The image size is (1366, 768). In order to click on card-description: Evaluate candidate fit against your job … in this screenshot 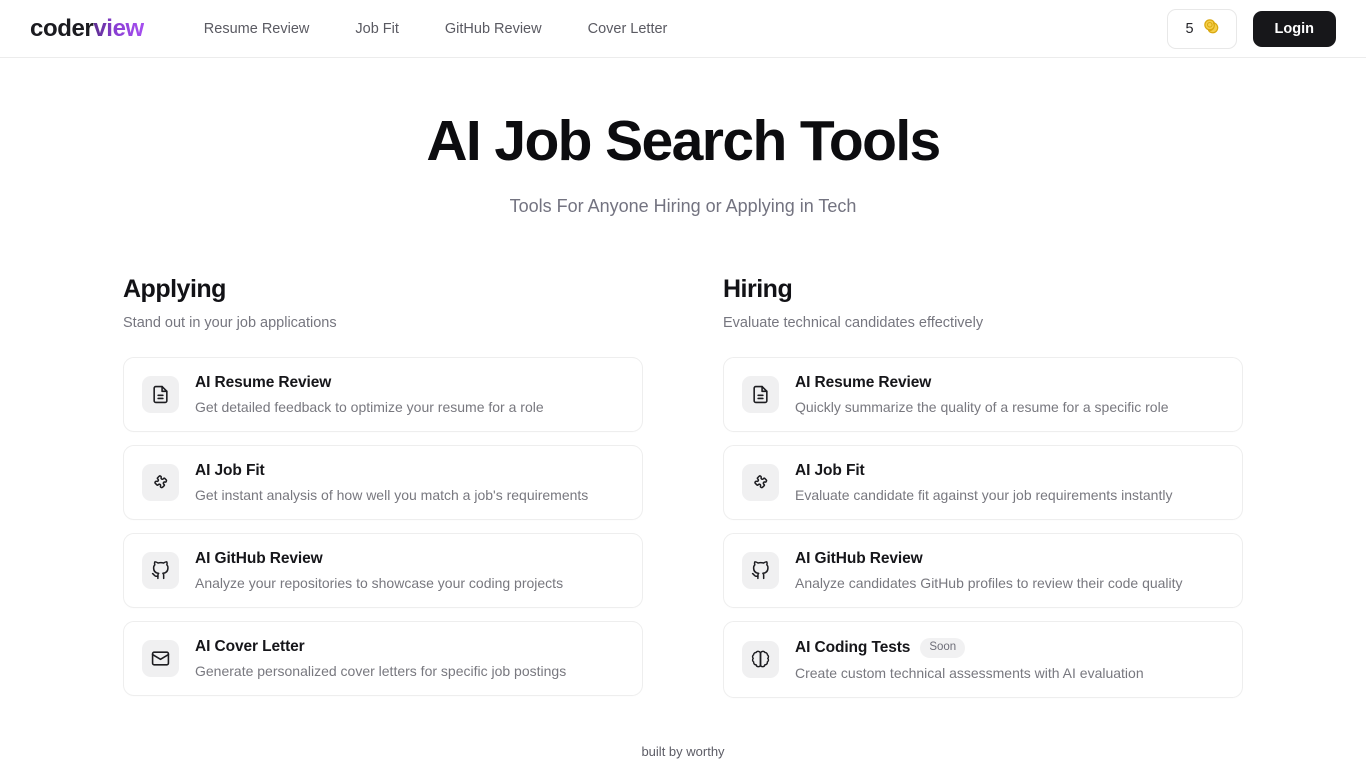, I will do `click(984, 494)`.